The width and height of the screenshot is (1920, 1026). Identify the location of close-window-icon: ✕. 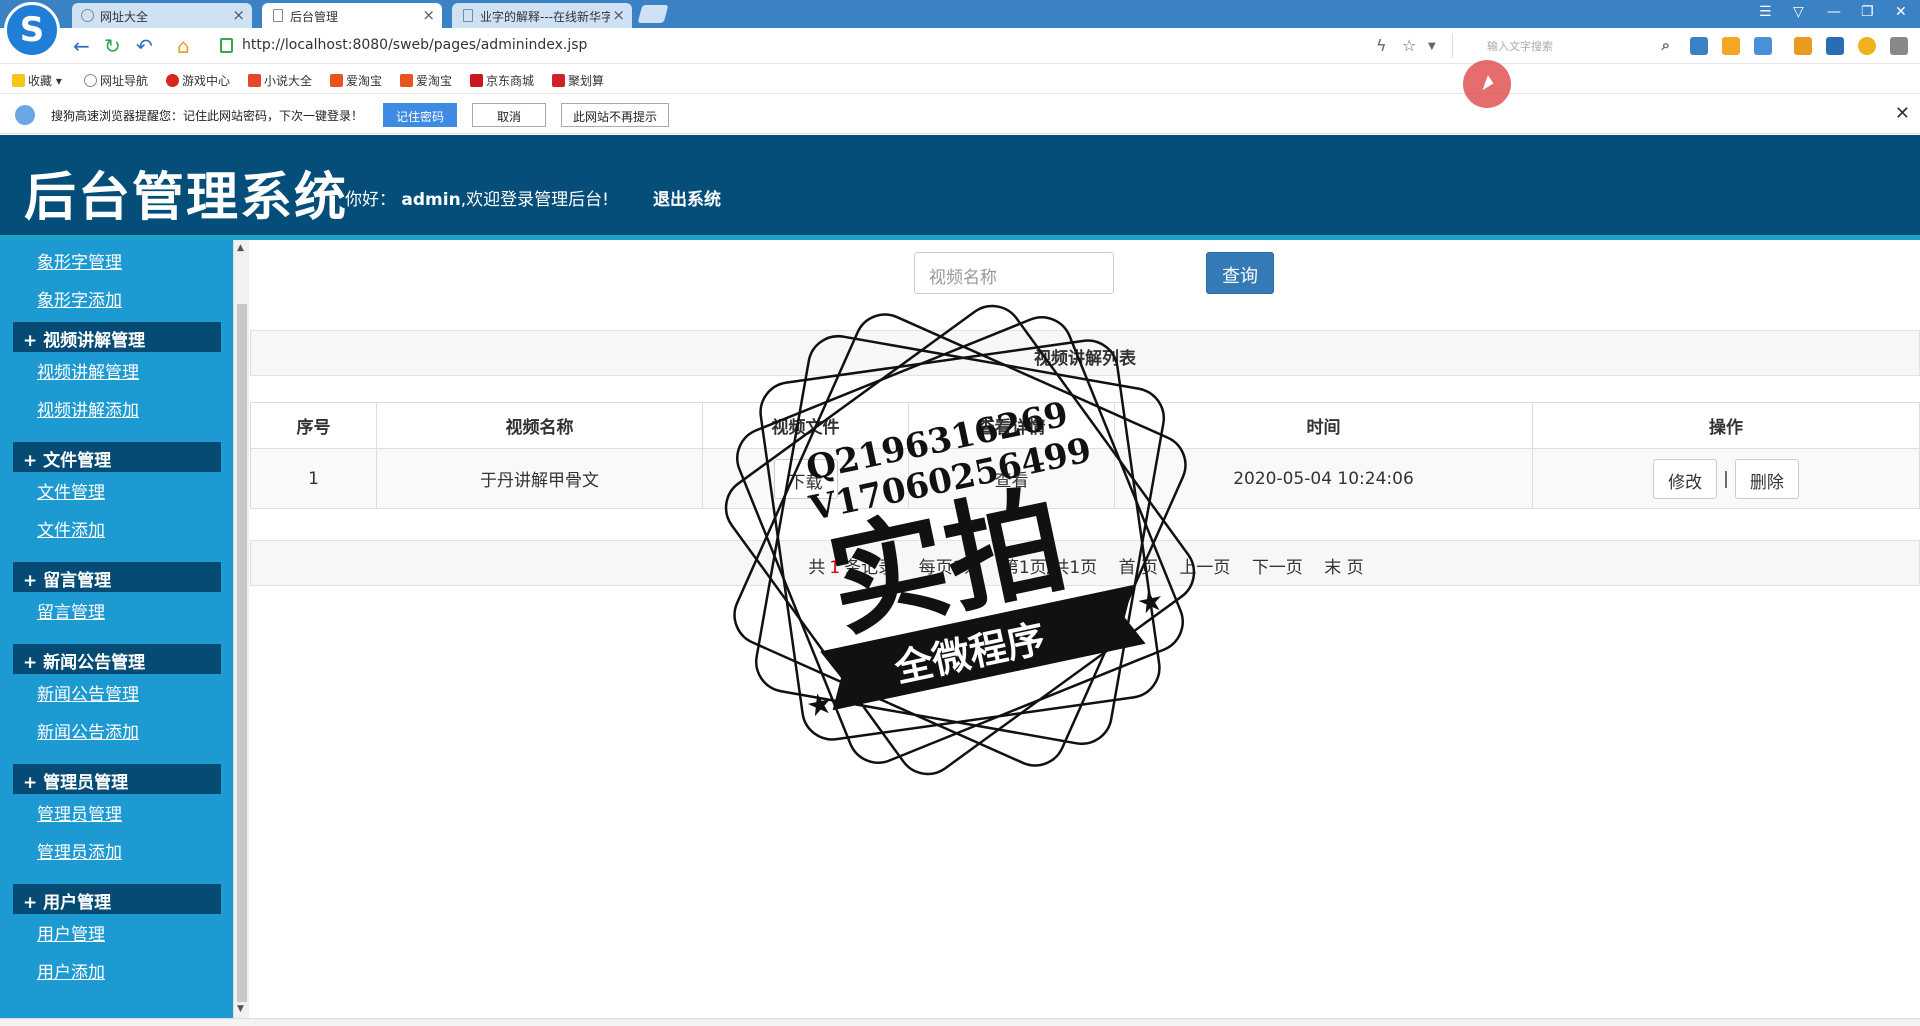
(1901, 12).